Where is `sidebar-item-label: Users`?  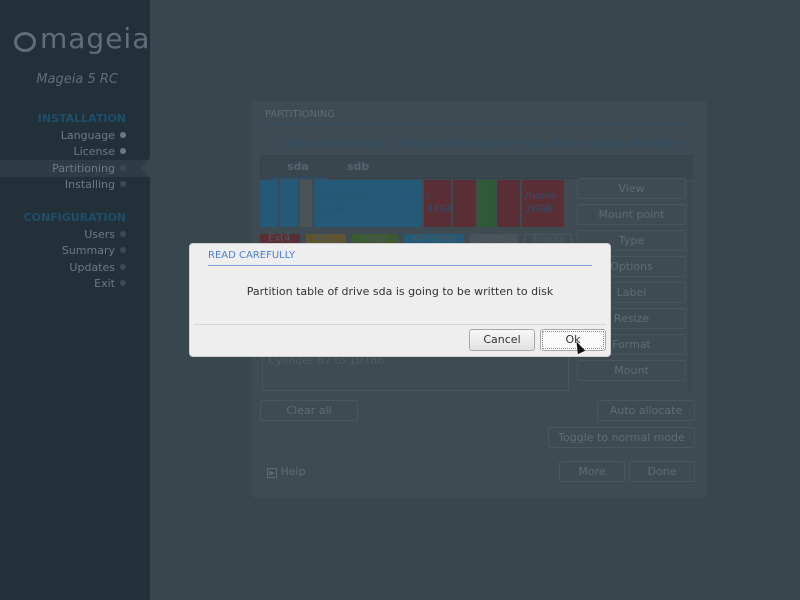
sidebar-item-label: Users is located at coordinates (99, 234).